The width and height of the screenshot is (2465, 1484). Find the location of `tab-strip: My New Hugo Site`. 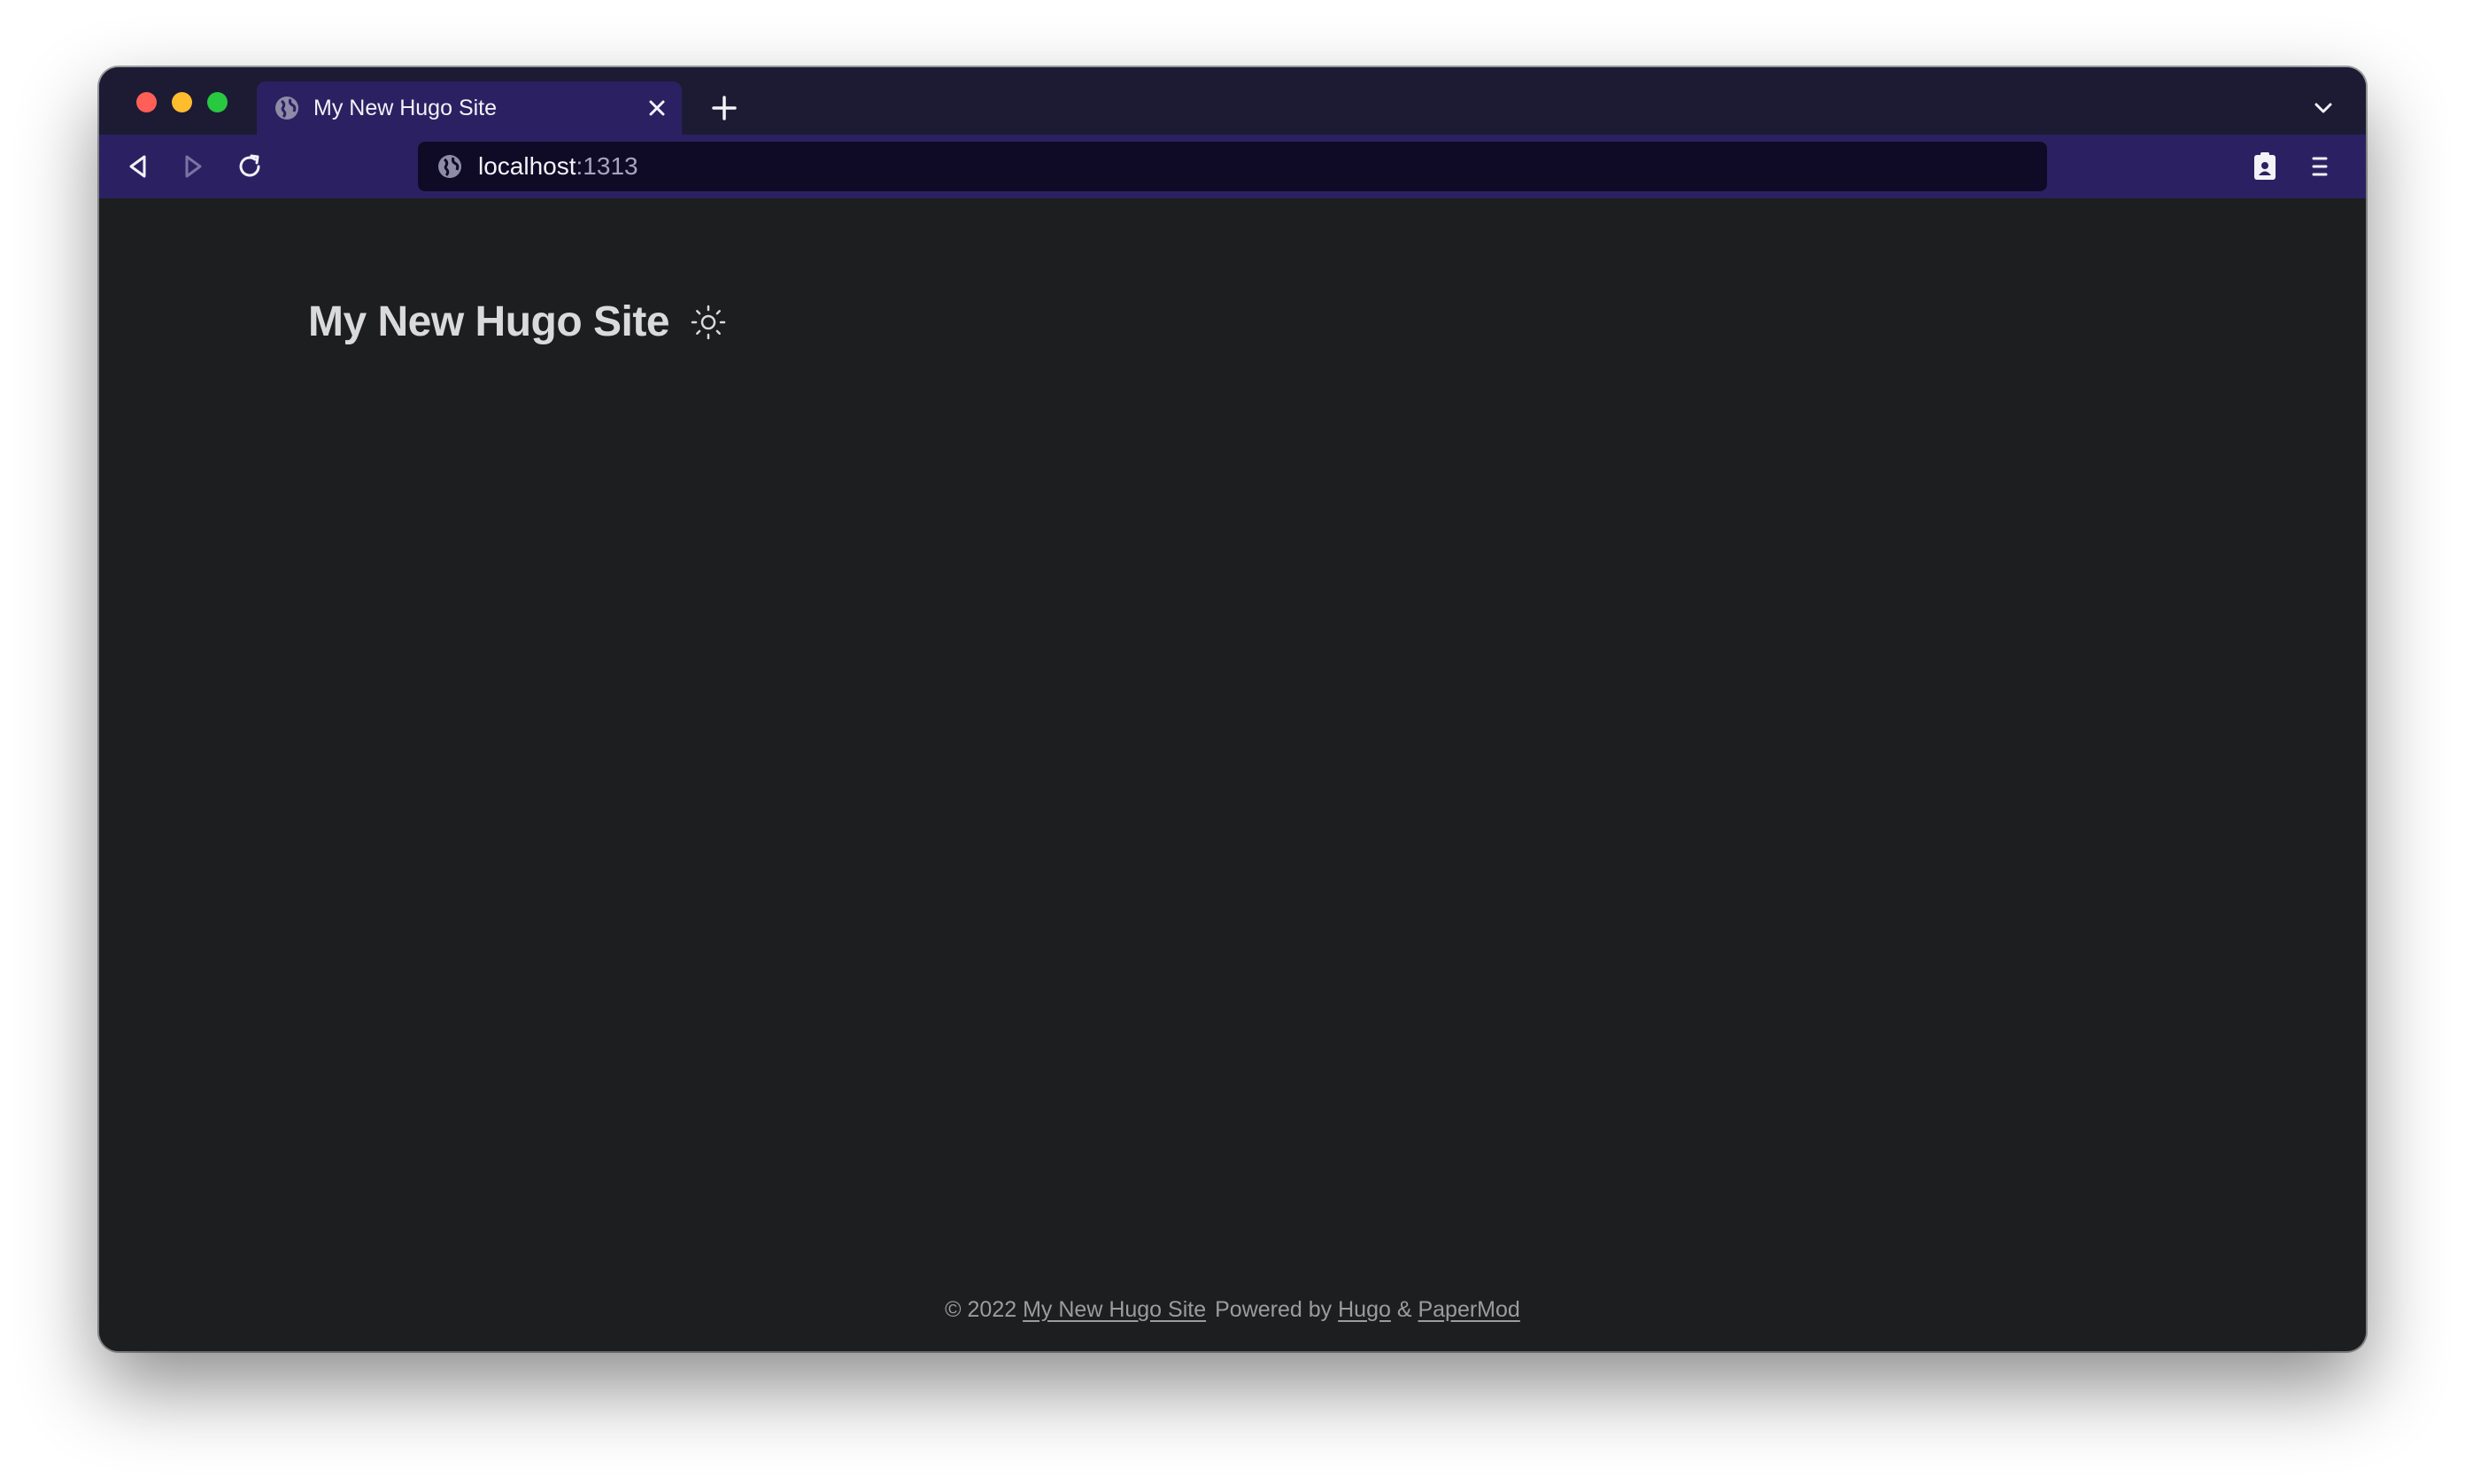

tab-strip: My New Hugo Site is located at coordinates (1232, 101).